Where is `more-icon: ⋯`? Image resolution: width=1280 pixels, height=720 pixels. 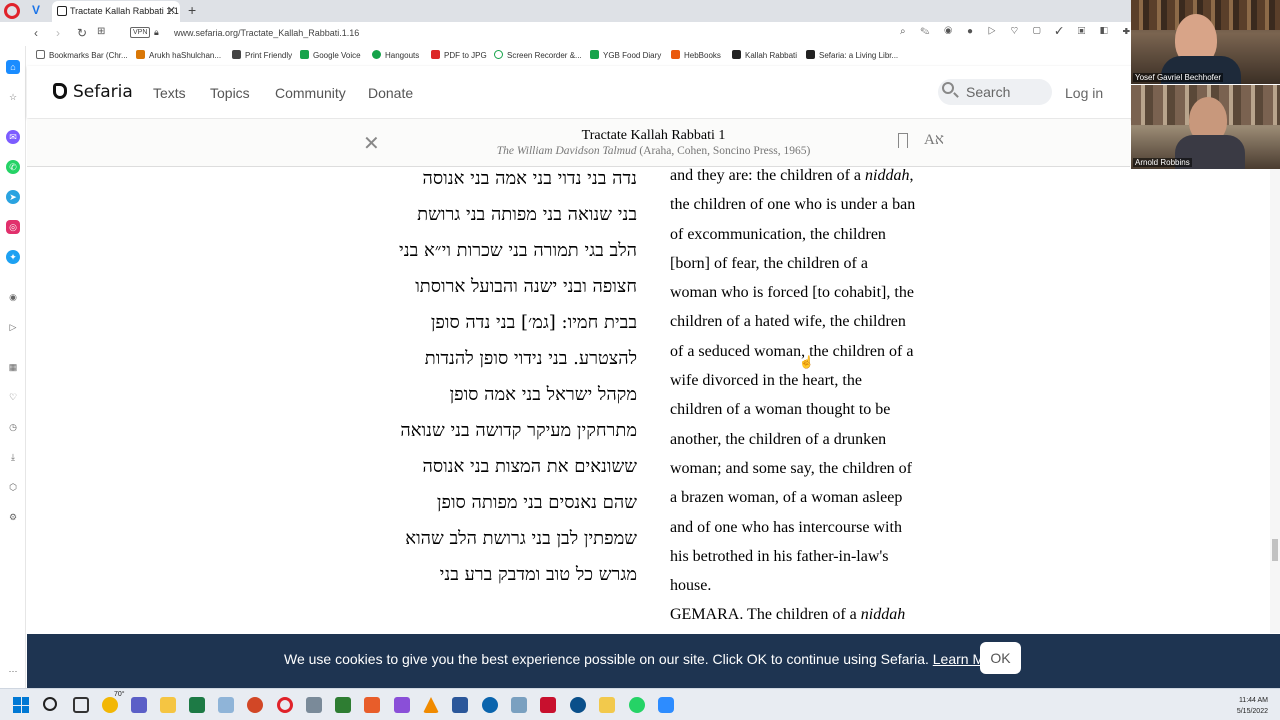 more-icon: ⋯ is located at coordinates (13, 671).